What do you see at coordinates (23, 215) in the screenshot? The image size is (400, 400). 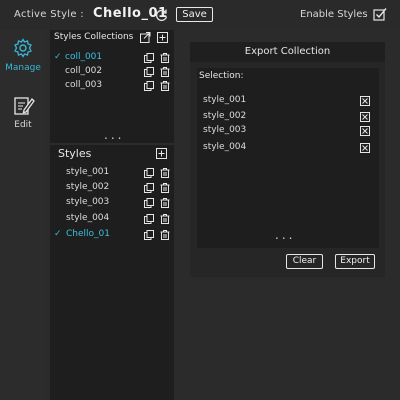 I see `sidebar: Manage Edit` at bounding box center [23, 215].